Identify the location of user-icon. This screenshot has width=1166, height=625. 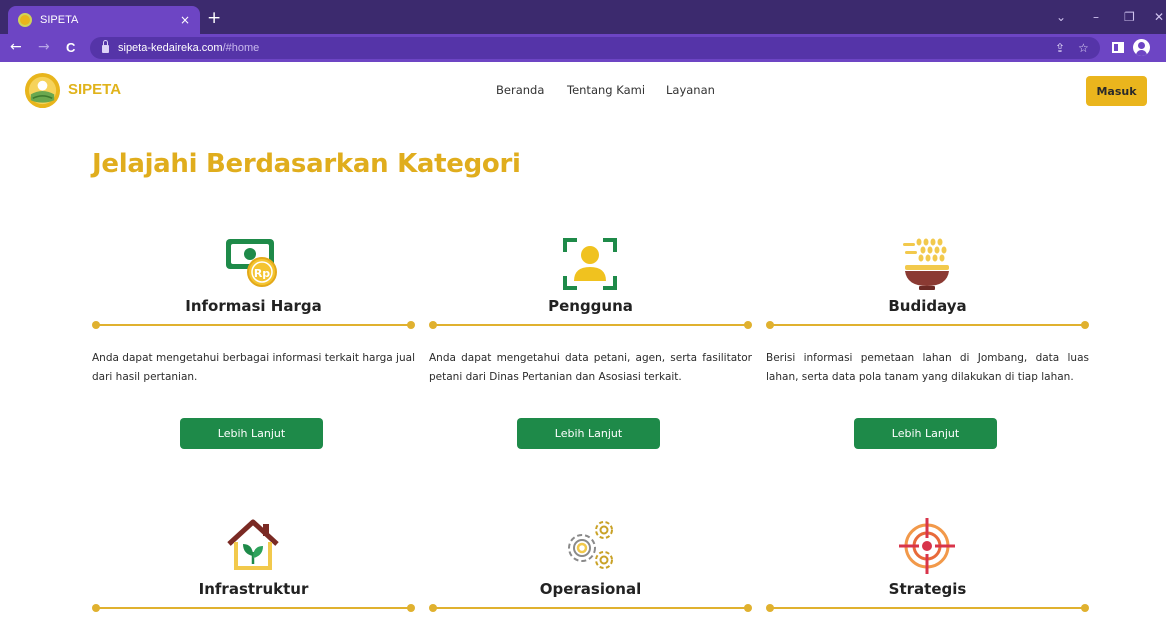
(590, 264).